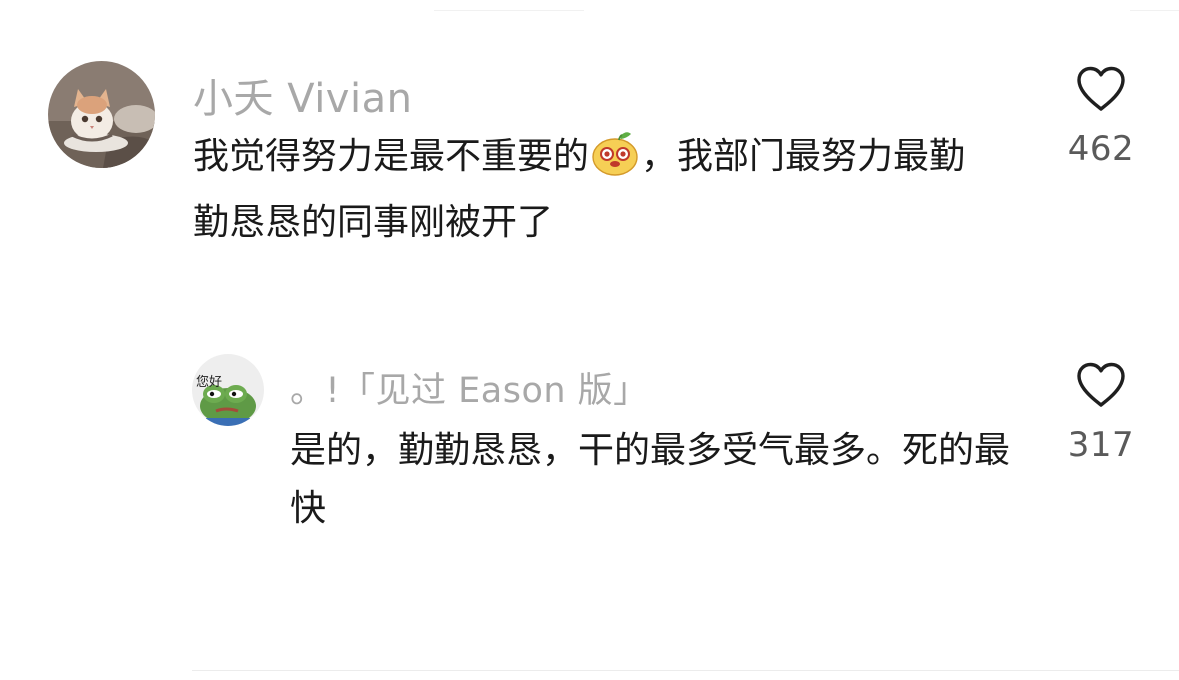 Image resolution: width=1179 pixels, height=680 pixels. Describe the element at coordinates (1101, 149) in the screenshot. I see `like-count: 462` at that location.